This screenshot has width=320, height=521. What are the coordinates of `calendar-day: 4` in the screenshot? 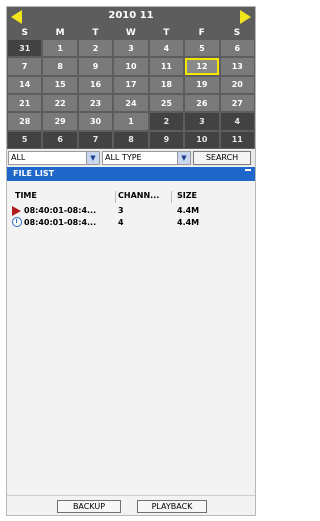 It's located at (166, 48).